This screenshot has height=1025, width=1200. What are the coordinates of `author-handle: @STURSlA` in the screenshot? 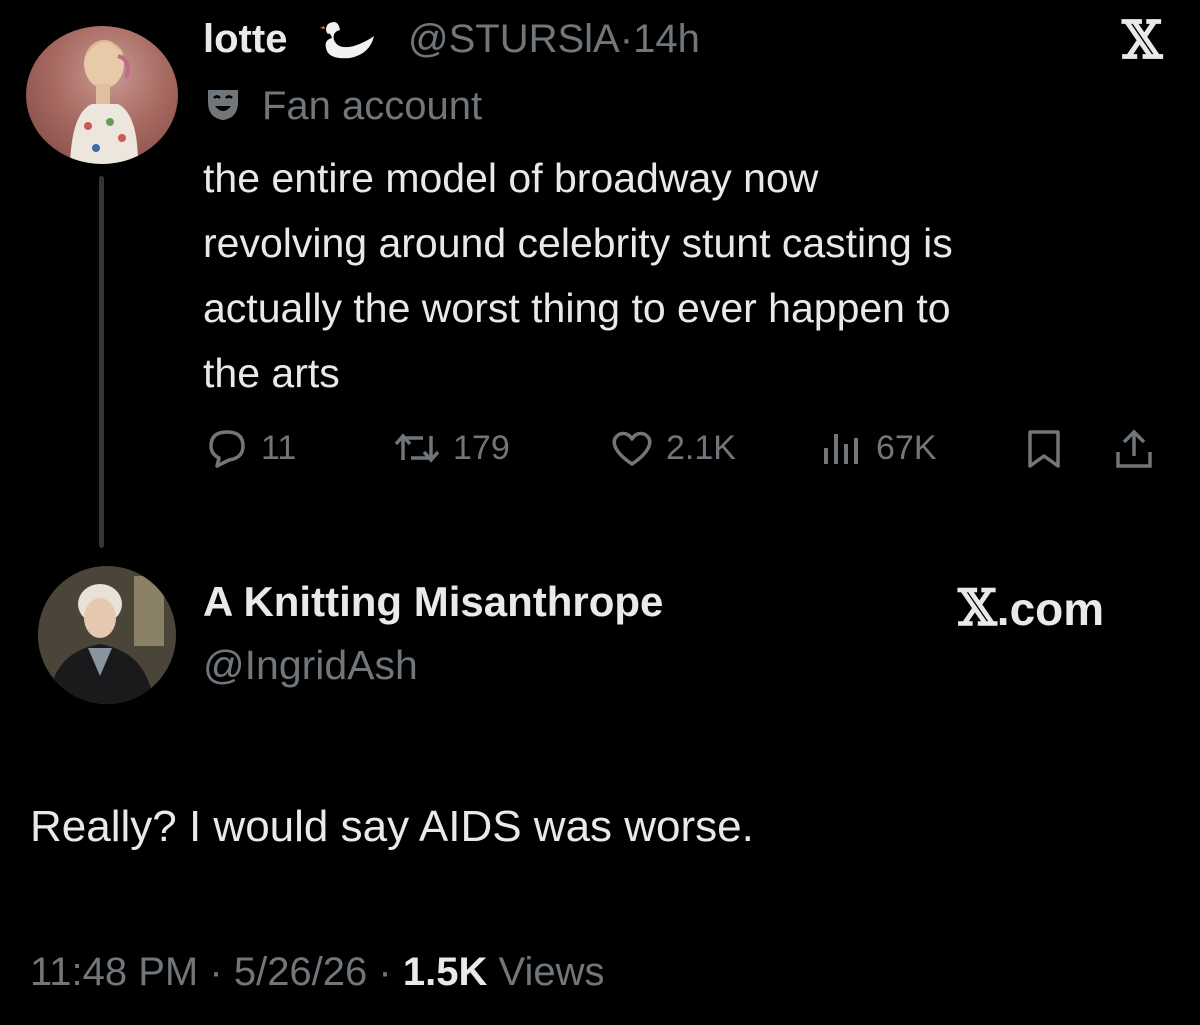 It's located at (514, 39).